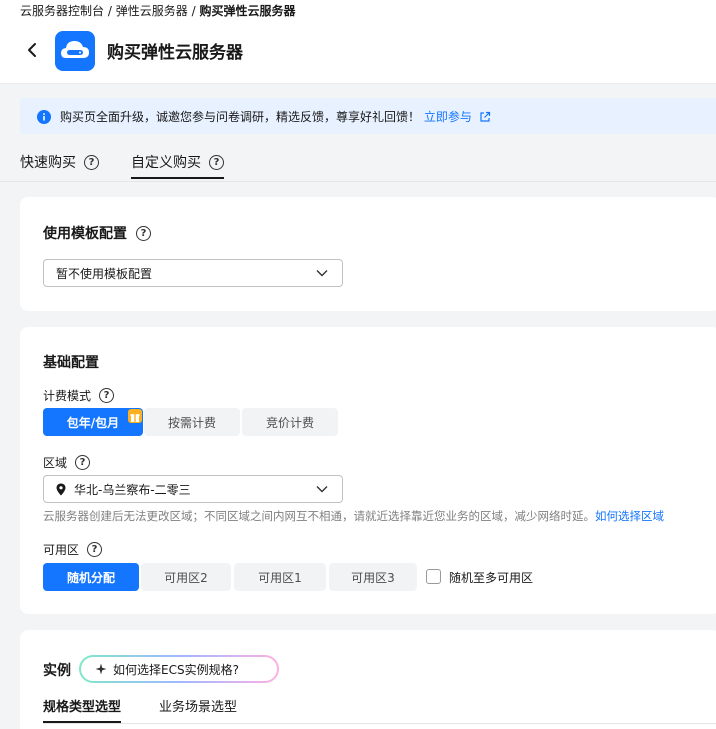 The width and height of the screenshot is (716, 729). Describe the element at coordinates (175, 53) in the screenshot. I see `page-title: 购买弹性云服务器` at that location.